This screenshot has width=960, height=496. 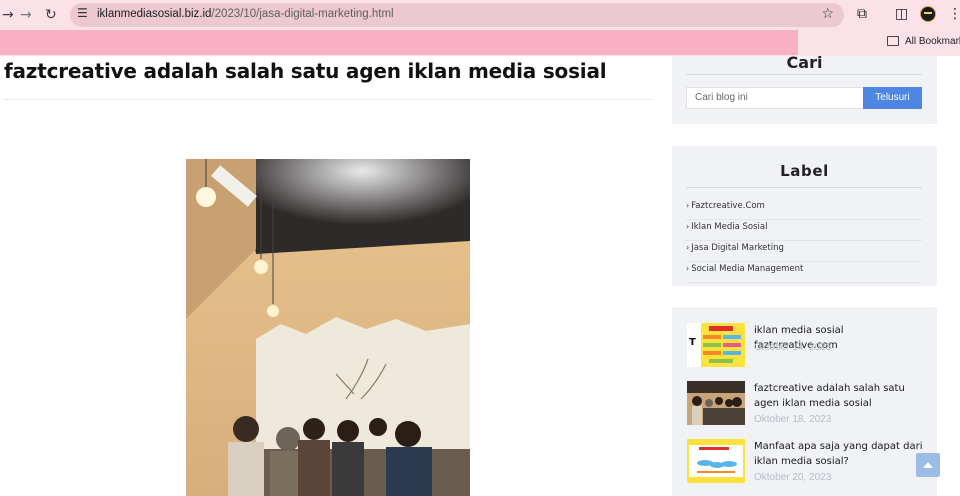 I want to click on label-link-text: Jasa Digital Marketing, so click(x=737, y=248).